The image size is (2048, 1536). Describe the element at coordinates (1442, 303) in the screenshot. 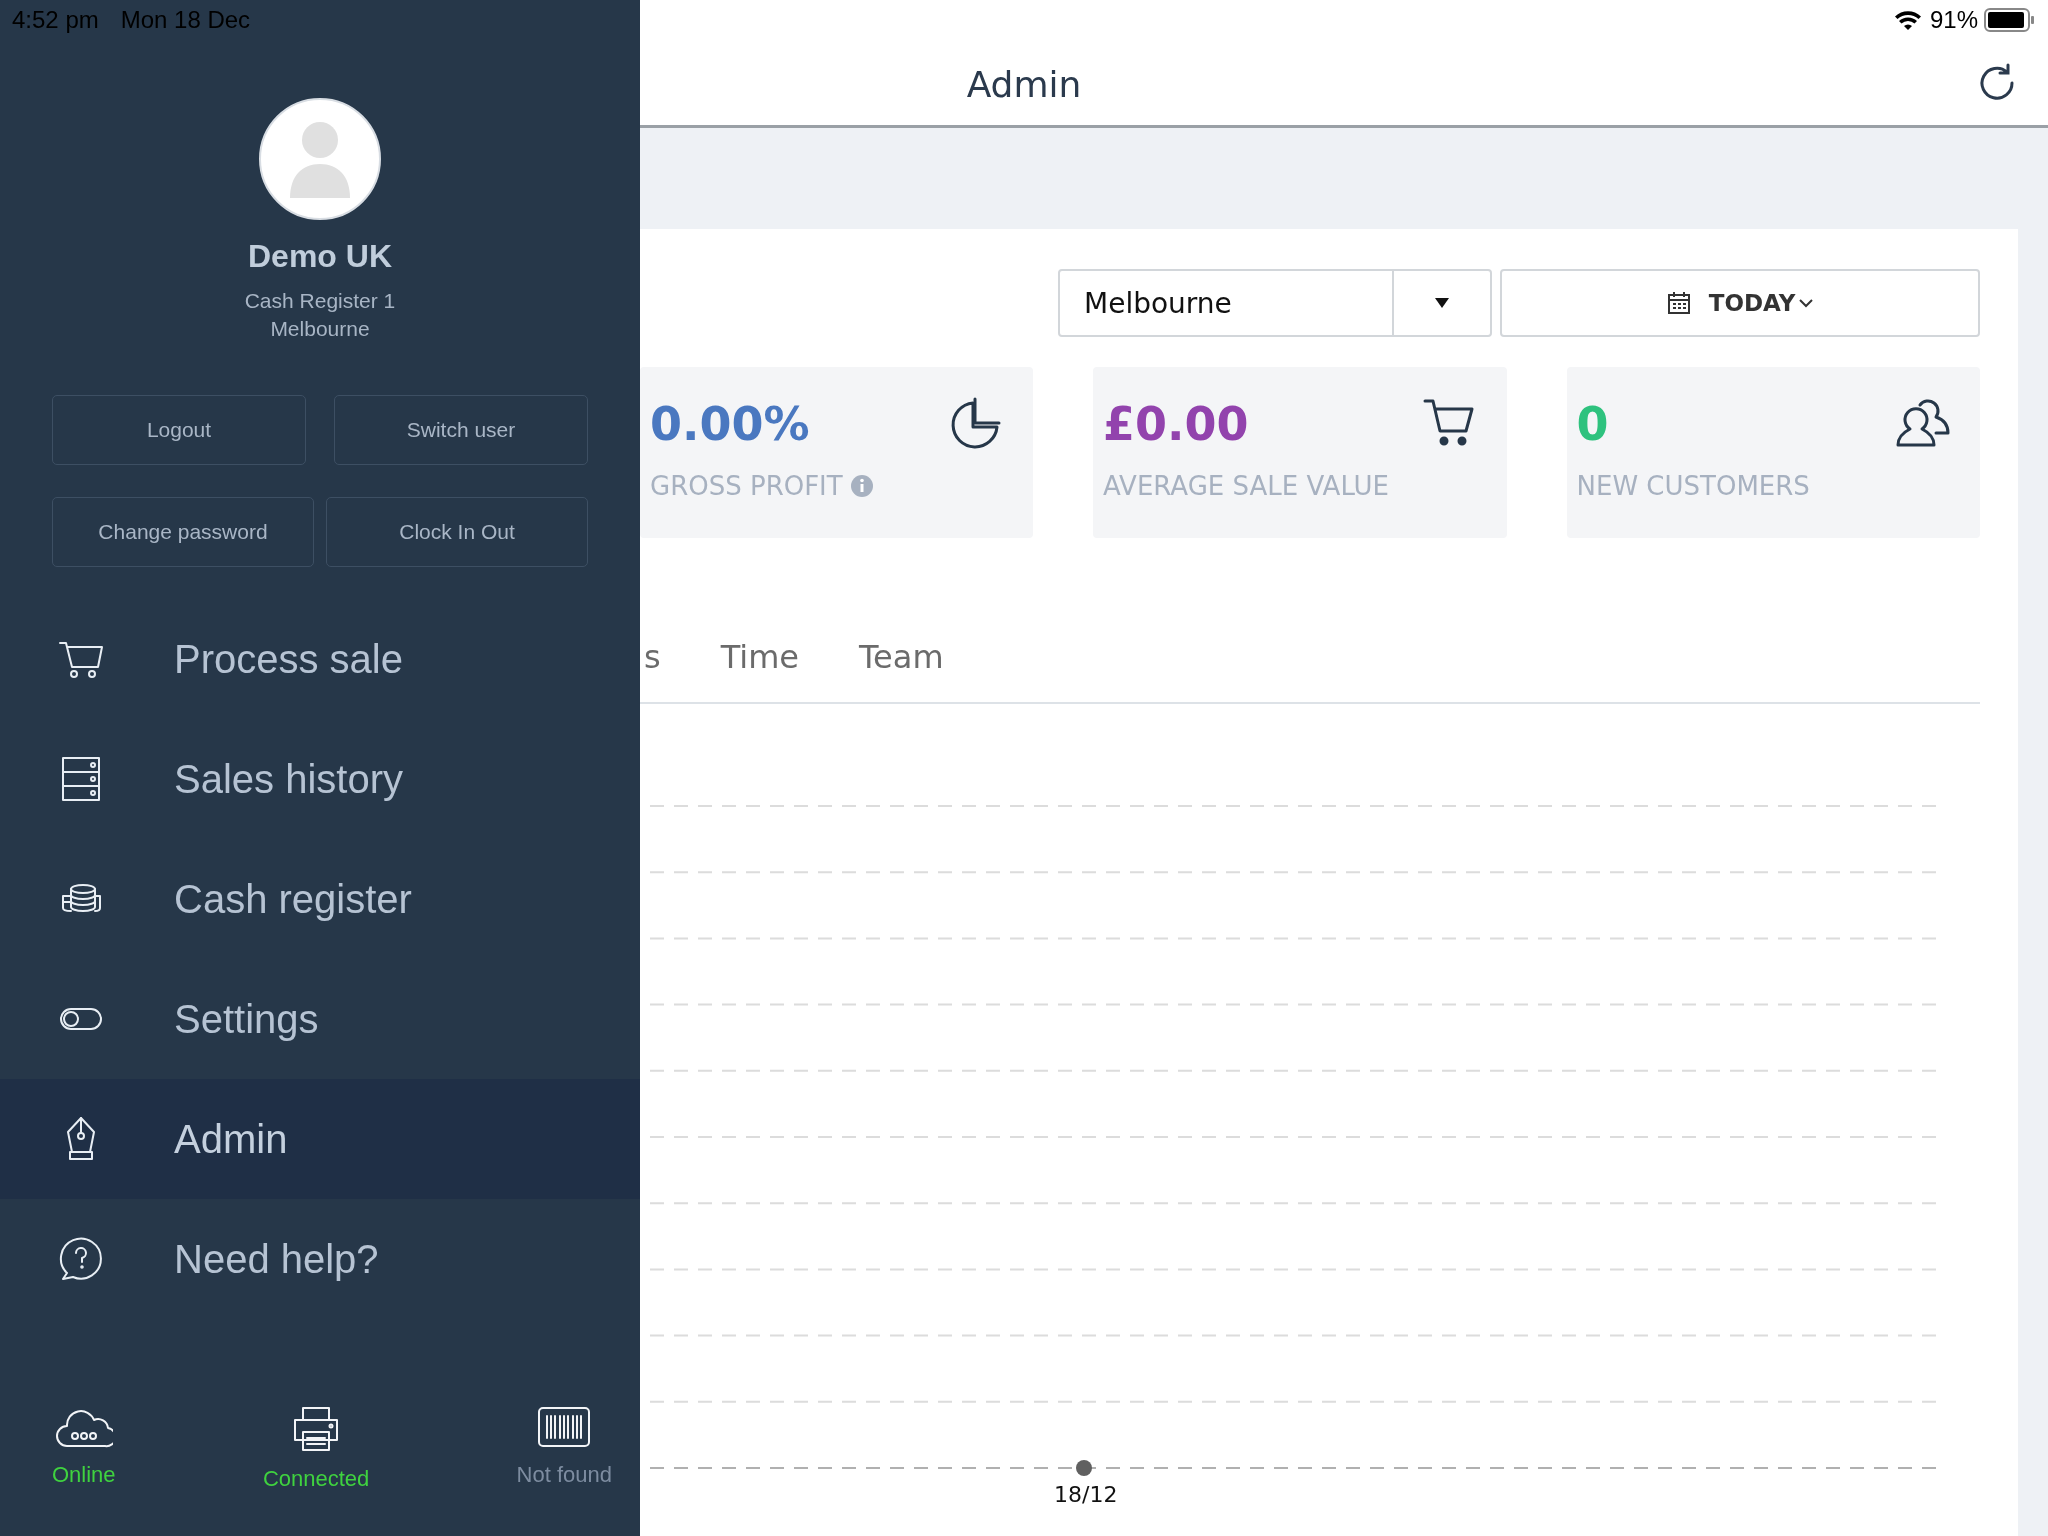

I see `dropdown-caret-icon` at that location.